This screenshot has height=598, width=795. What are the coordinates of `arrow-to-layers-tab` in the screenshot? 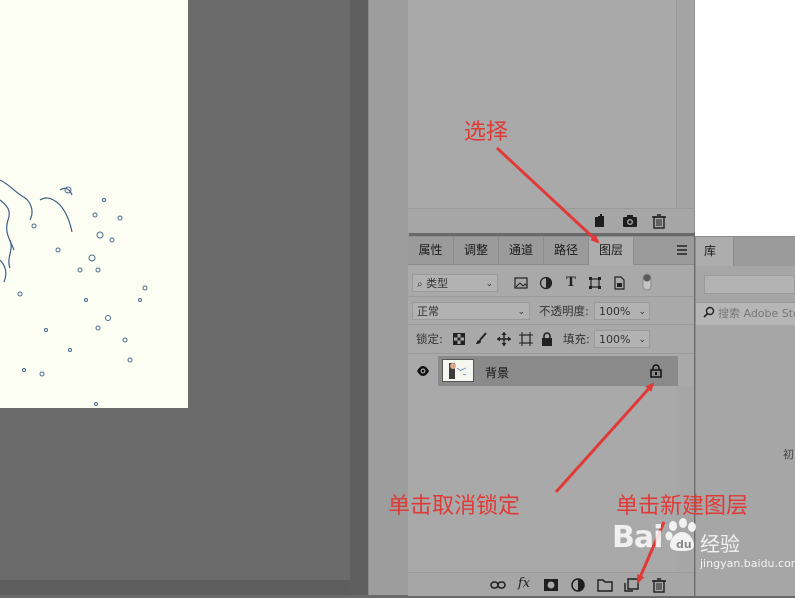 It's located at (547, 195).